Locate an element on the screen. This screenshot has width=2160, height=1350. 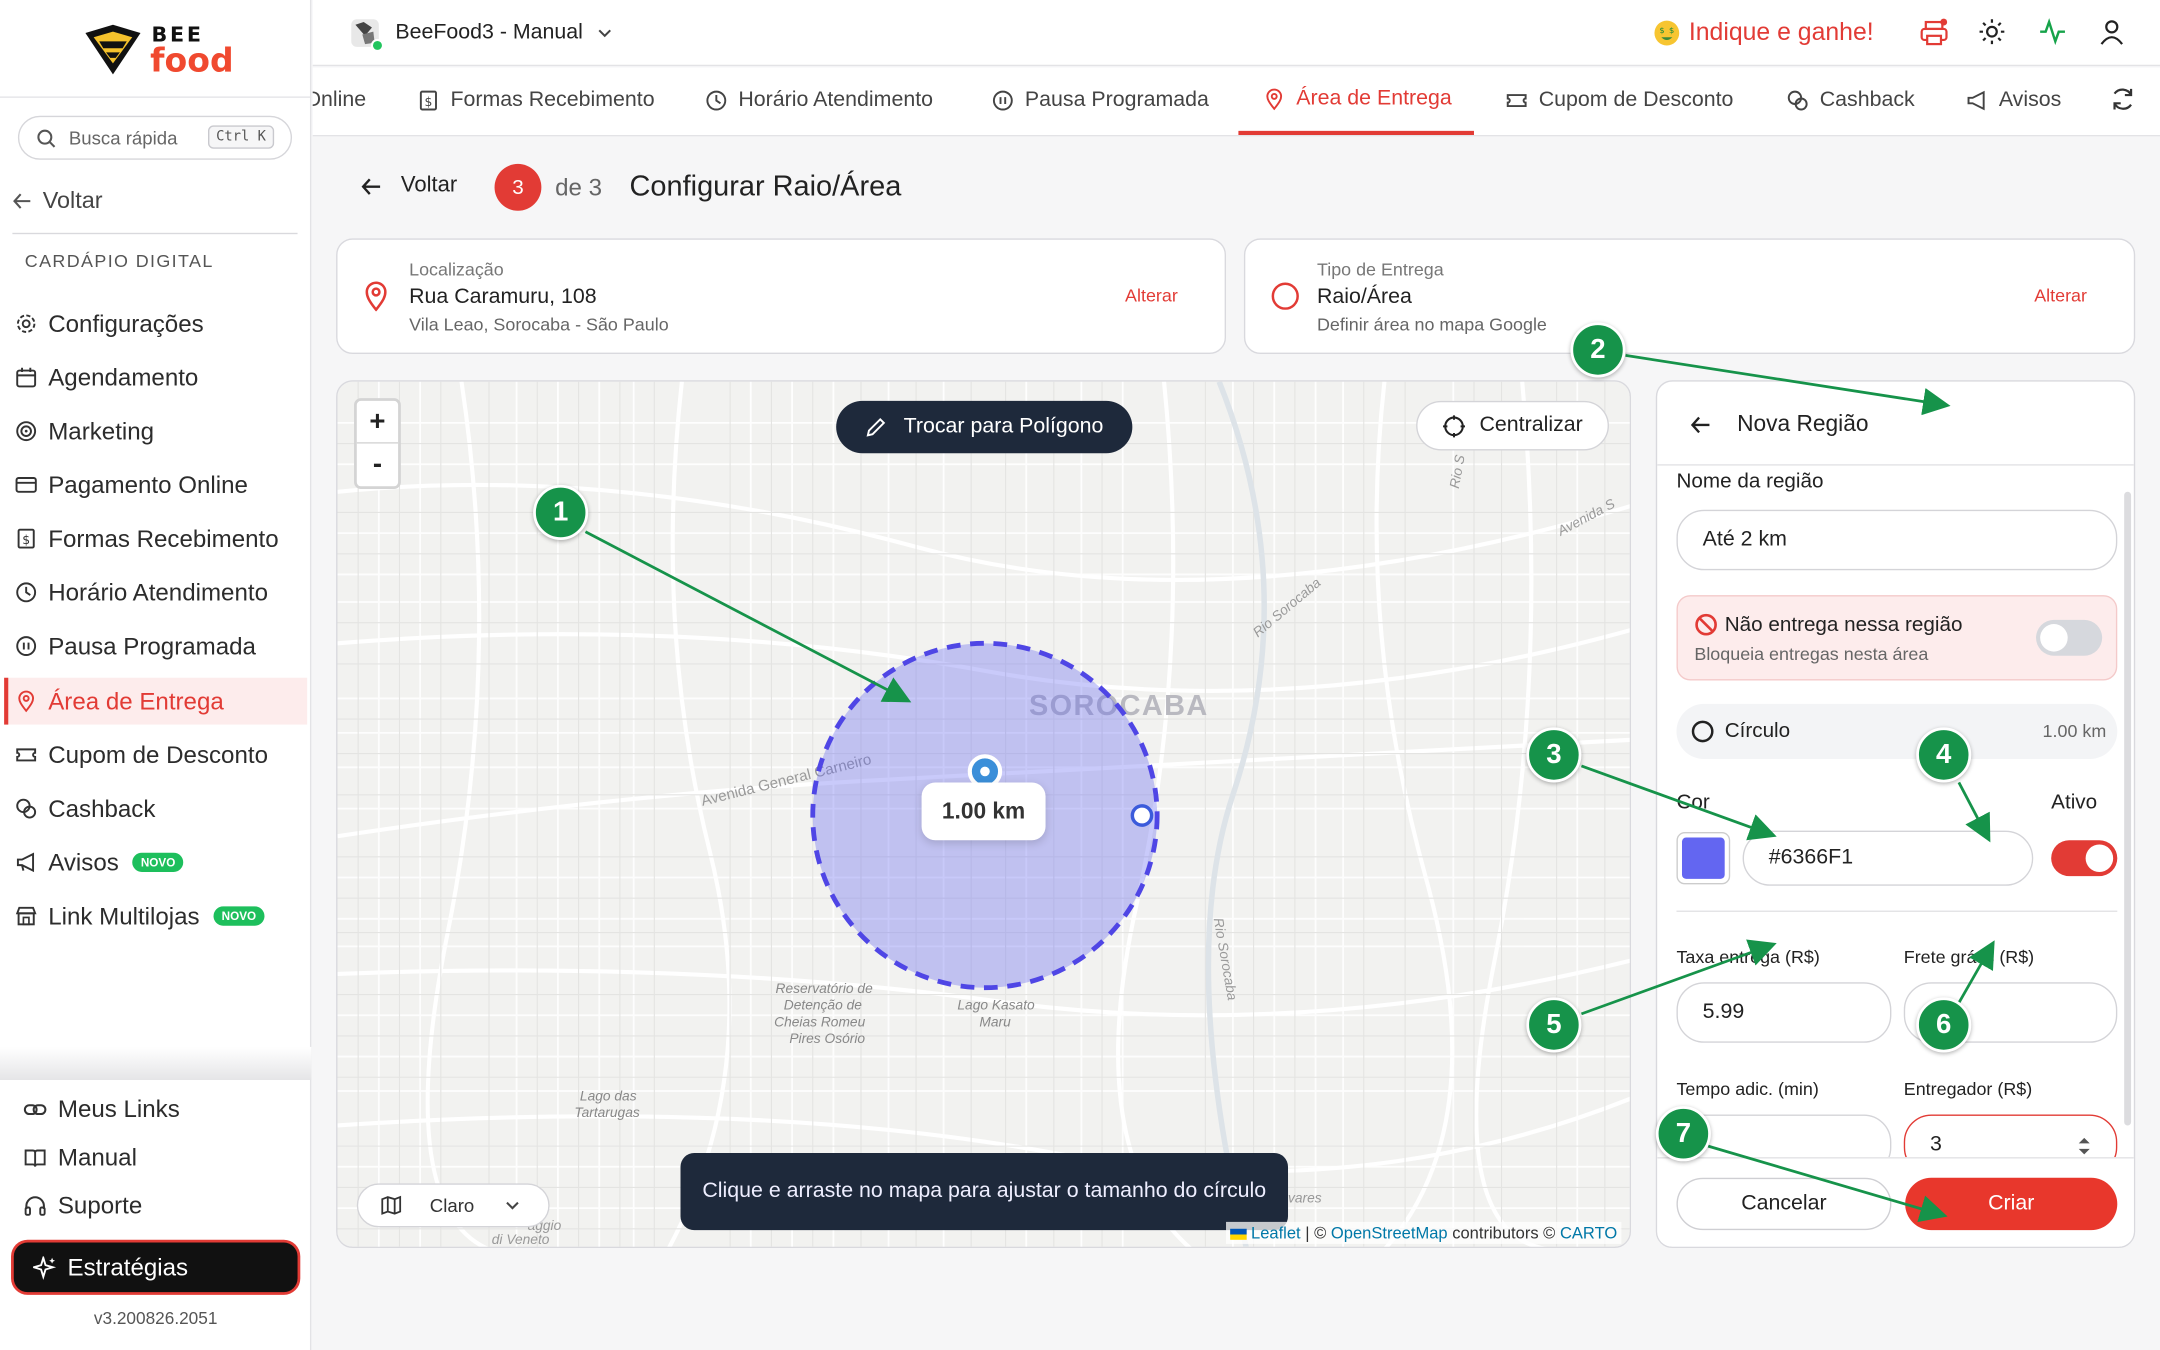
map-place-label: Maru is located at coordinates (995, 1021).